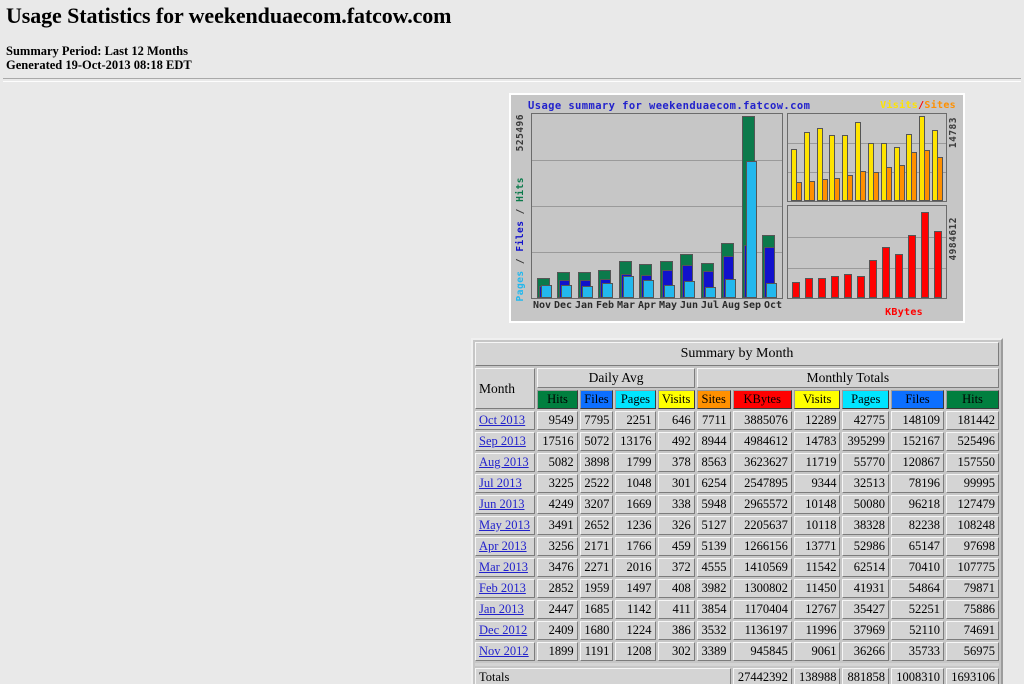  Describe the element at coordinates (676, 609) in the screenshot. I see `cell-d-visits: 411` at that location.